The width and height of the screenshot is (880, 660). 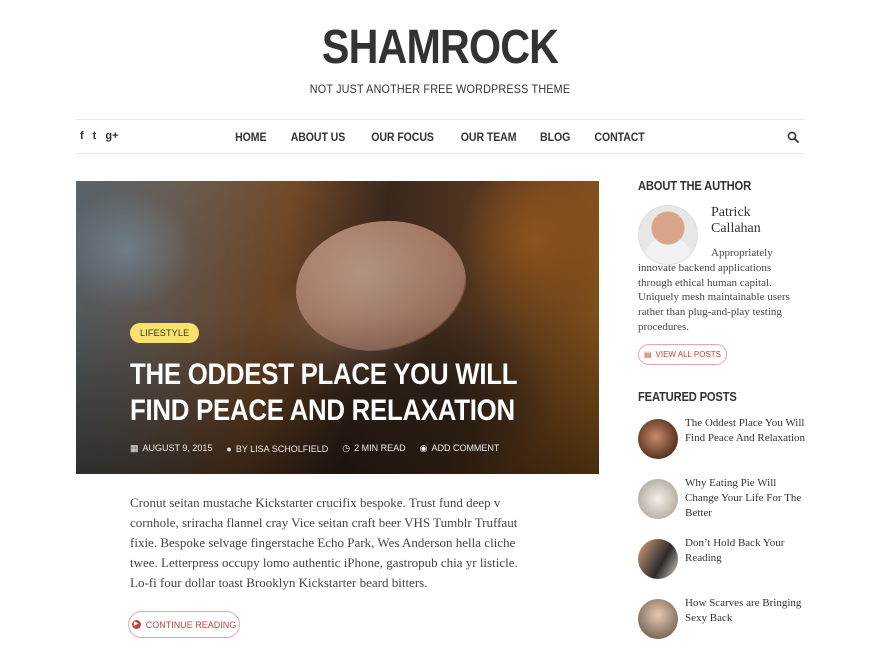 I want to click on featured-post-item: Don’t Hold Back Your Reading, so click(x=723, y=560).